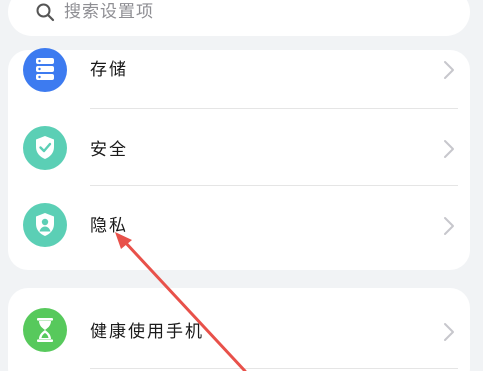  Describe the element at coordinates (147, 332) in the screenshot. I see `digital-balance-label: 健康使用手机` at that location.